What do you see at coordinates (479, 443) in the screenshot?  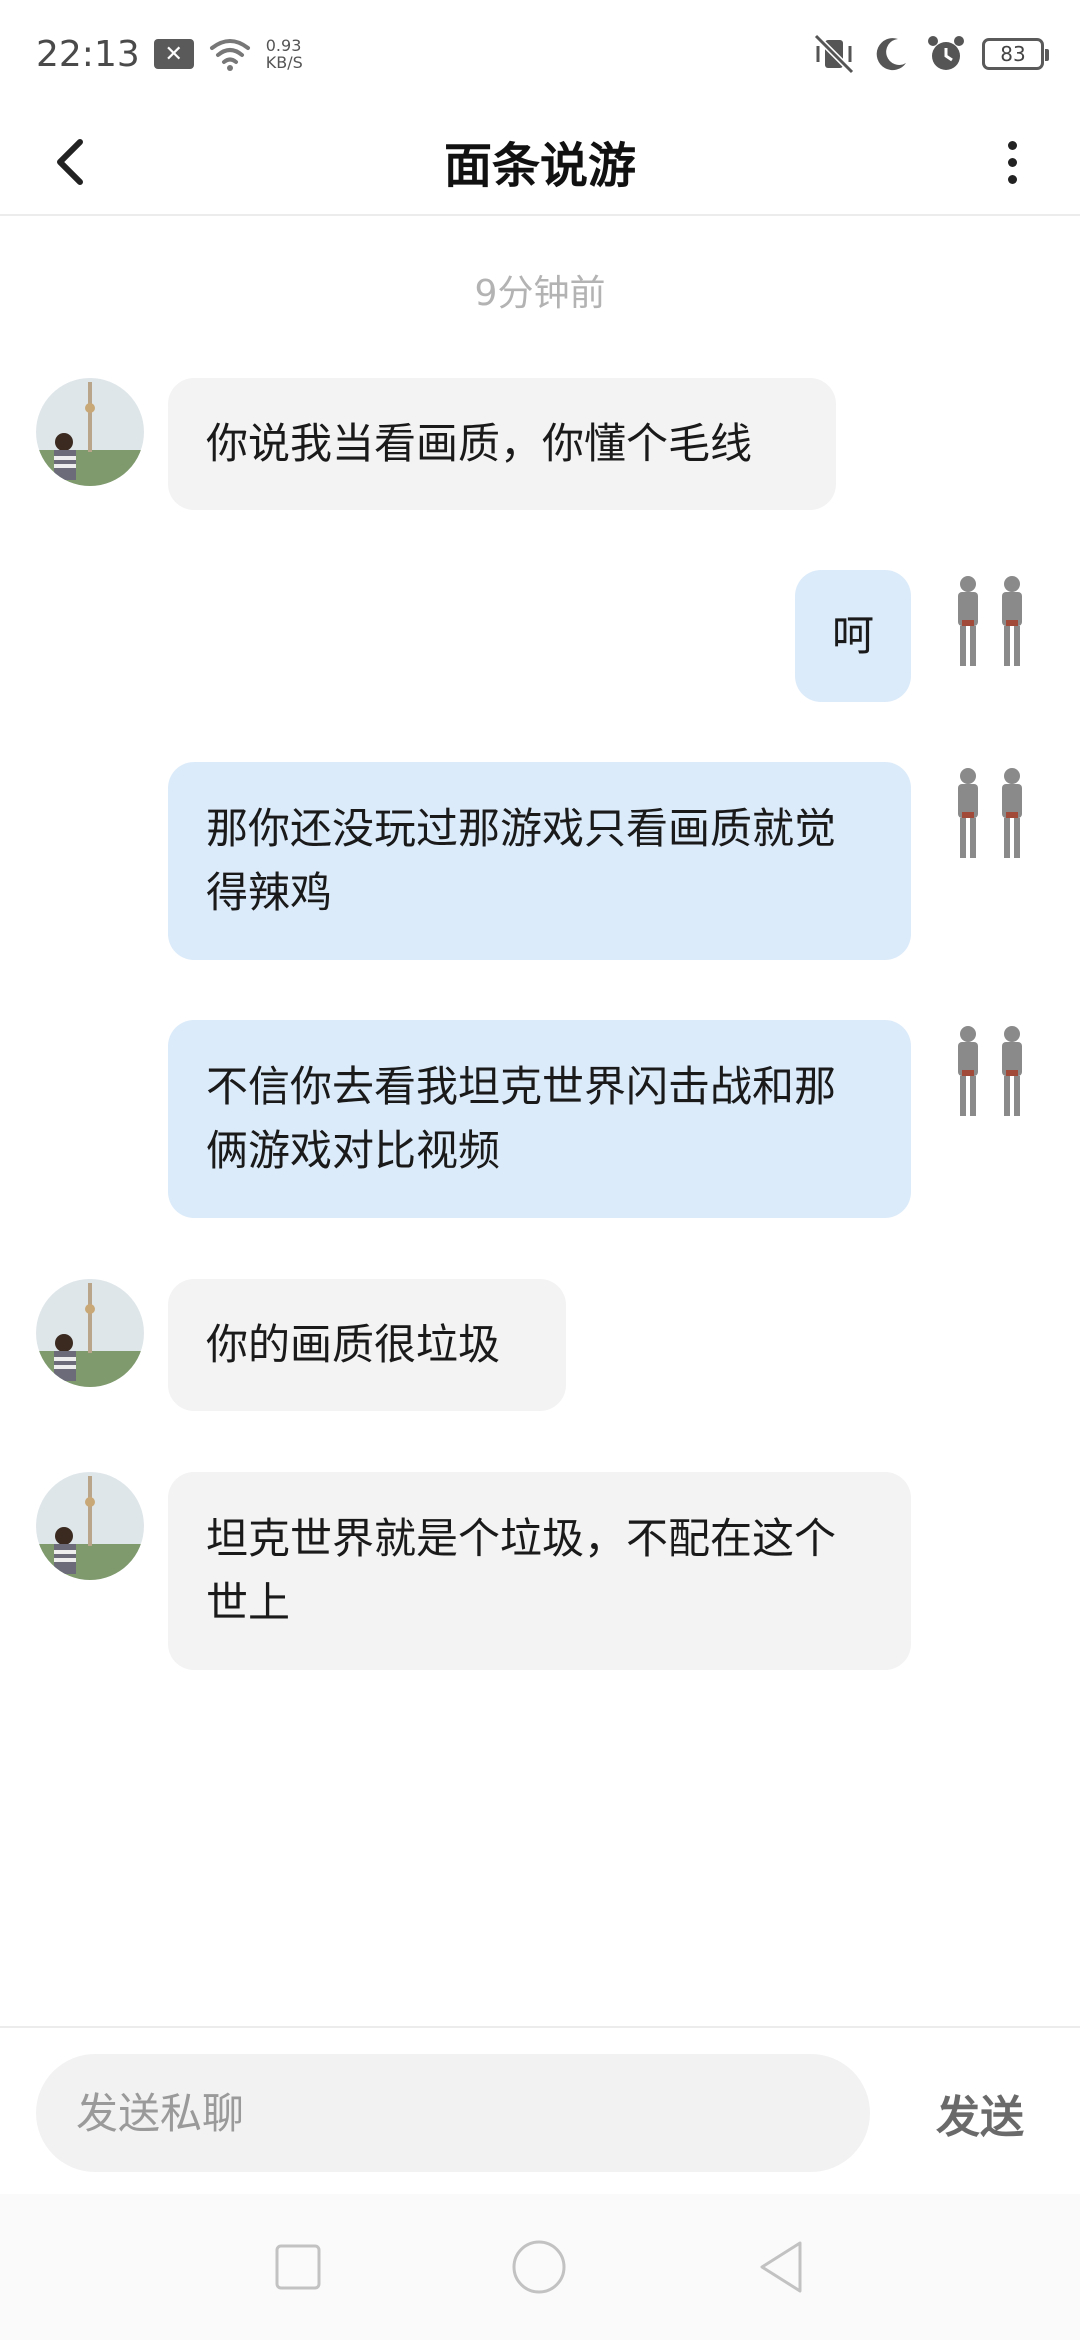 I see `message-text: 你说我当看画质，你懂个毛线` at bounding box center [479, 443].